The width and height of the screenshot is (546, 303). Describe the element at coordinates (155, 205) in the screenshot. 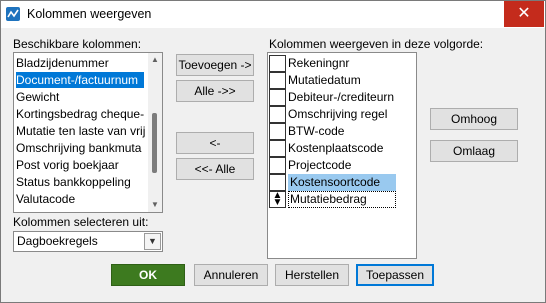

I see `scroll-down-icon: ▼` at that location.